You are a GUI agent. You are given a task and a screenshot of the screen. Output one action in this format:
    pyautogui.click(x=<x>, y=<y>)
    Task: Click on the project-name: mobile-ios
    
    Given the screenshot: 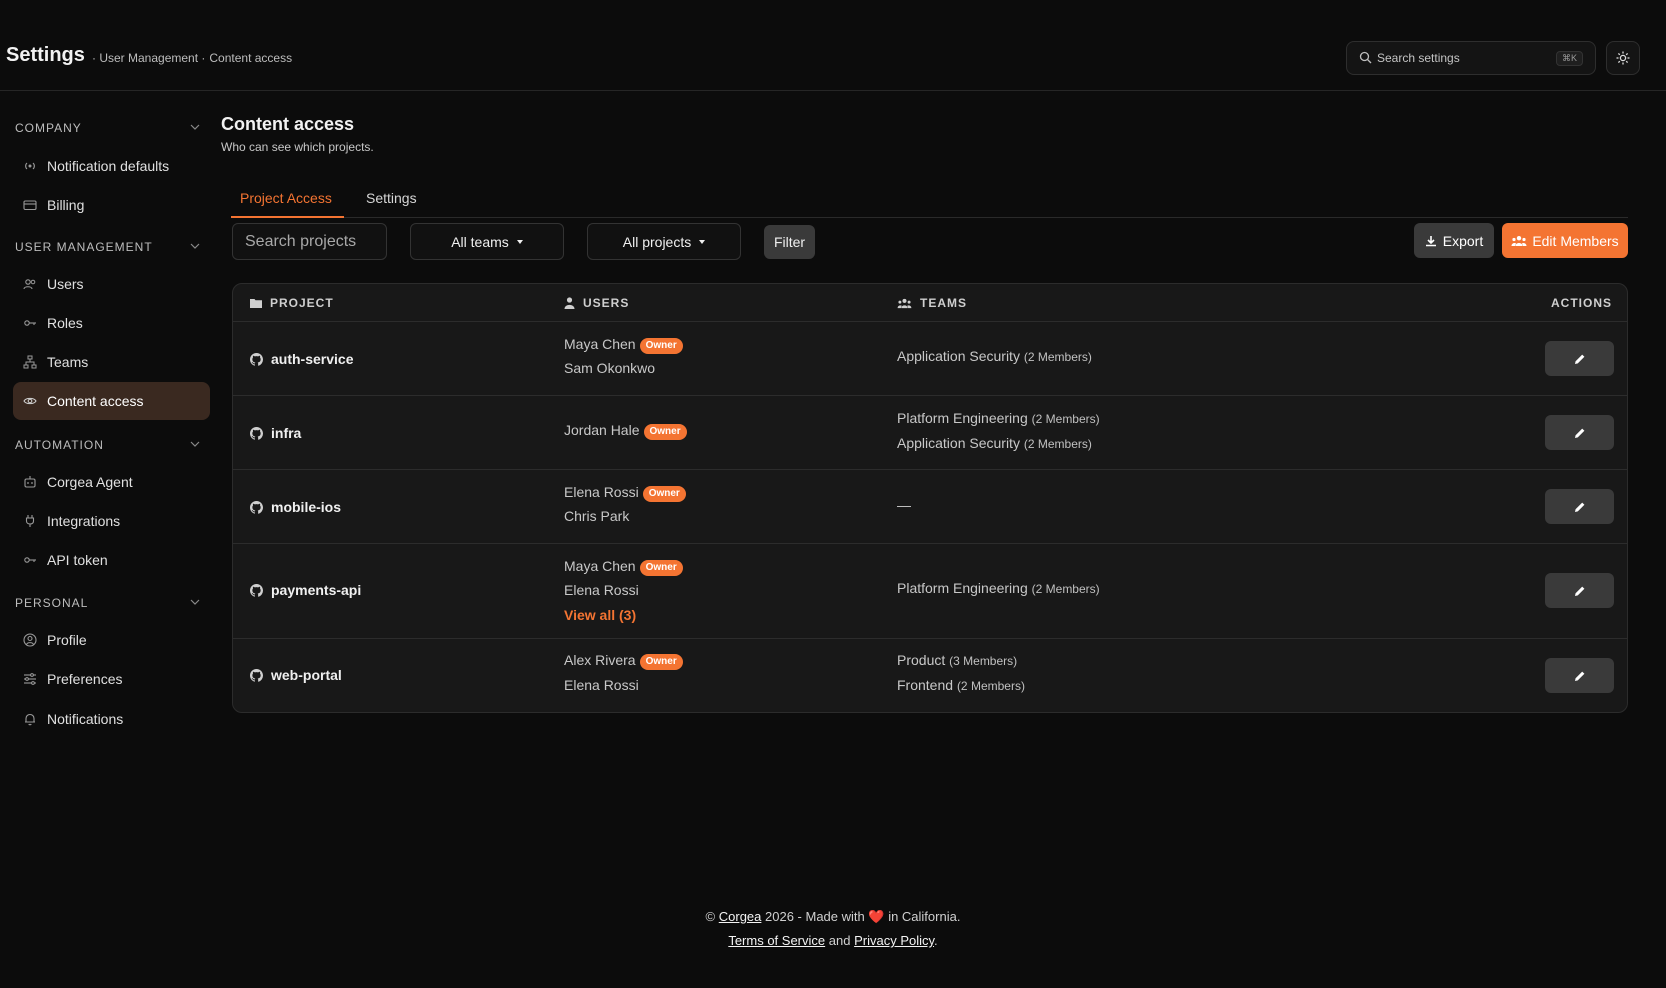 What is the action you would take?
    pyautogui.click(x=295, y=507)
    